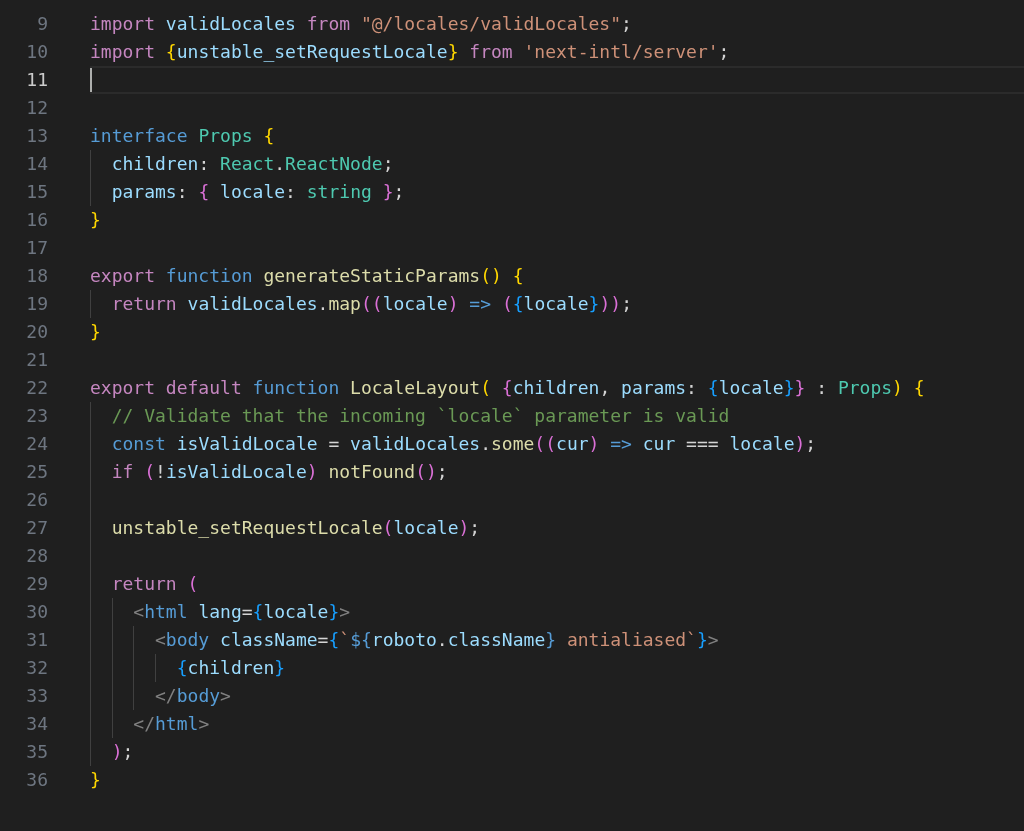 This screenshot has width=1024, height=831. I want to click on code-line: </html>, so click(171, 724).